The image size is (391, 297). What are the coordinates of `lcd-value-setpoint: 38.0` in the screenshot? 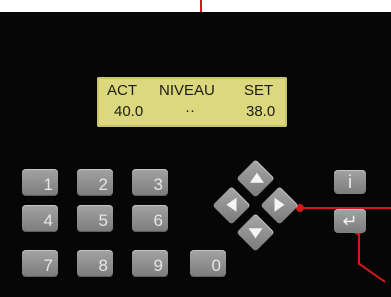 It's located at (261, 111).